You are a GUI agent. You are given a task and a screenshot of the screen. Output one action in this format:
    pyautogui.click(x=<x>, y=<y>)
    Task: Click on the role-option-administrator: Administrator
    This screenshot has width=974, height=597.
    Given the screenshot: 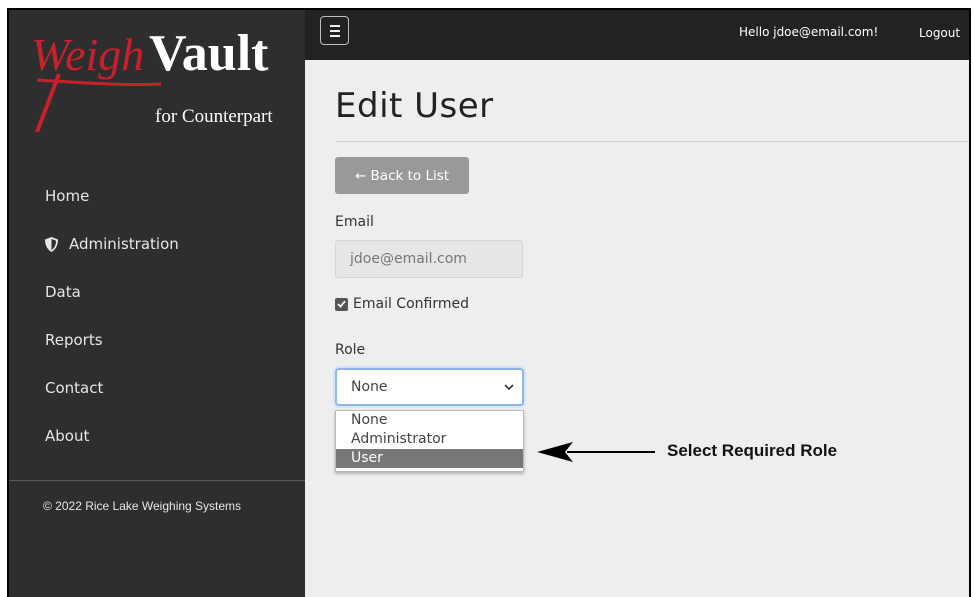 What is the action you would take?
    pyautogui.click(x=429, y=439)
    